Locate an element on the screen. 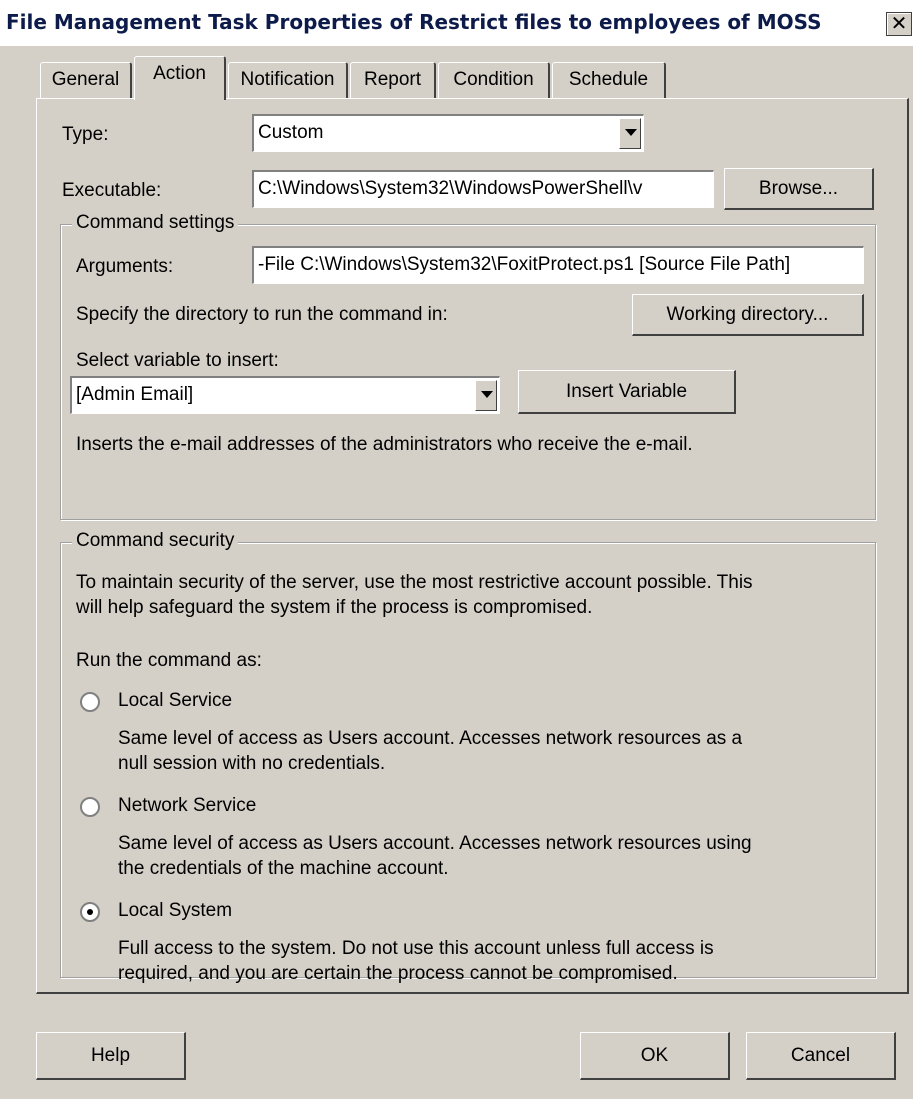 The image size is (913, 1099). tab-action: Action is located at coordinates (180, 78).